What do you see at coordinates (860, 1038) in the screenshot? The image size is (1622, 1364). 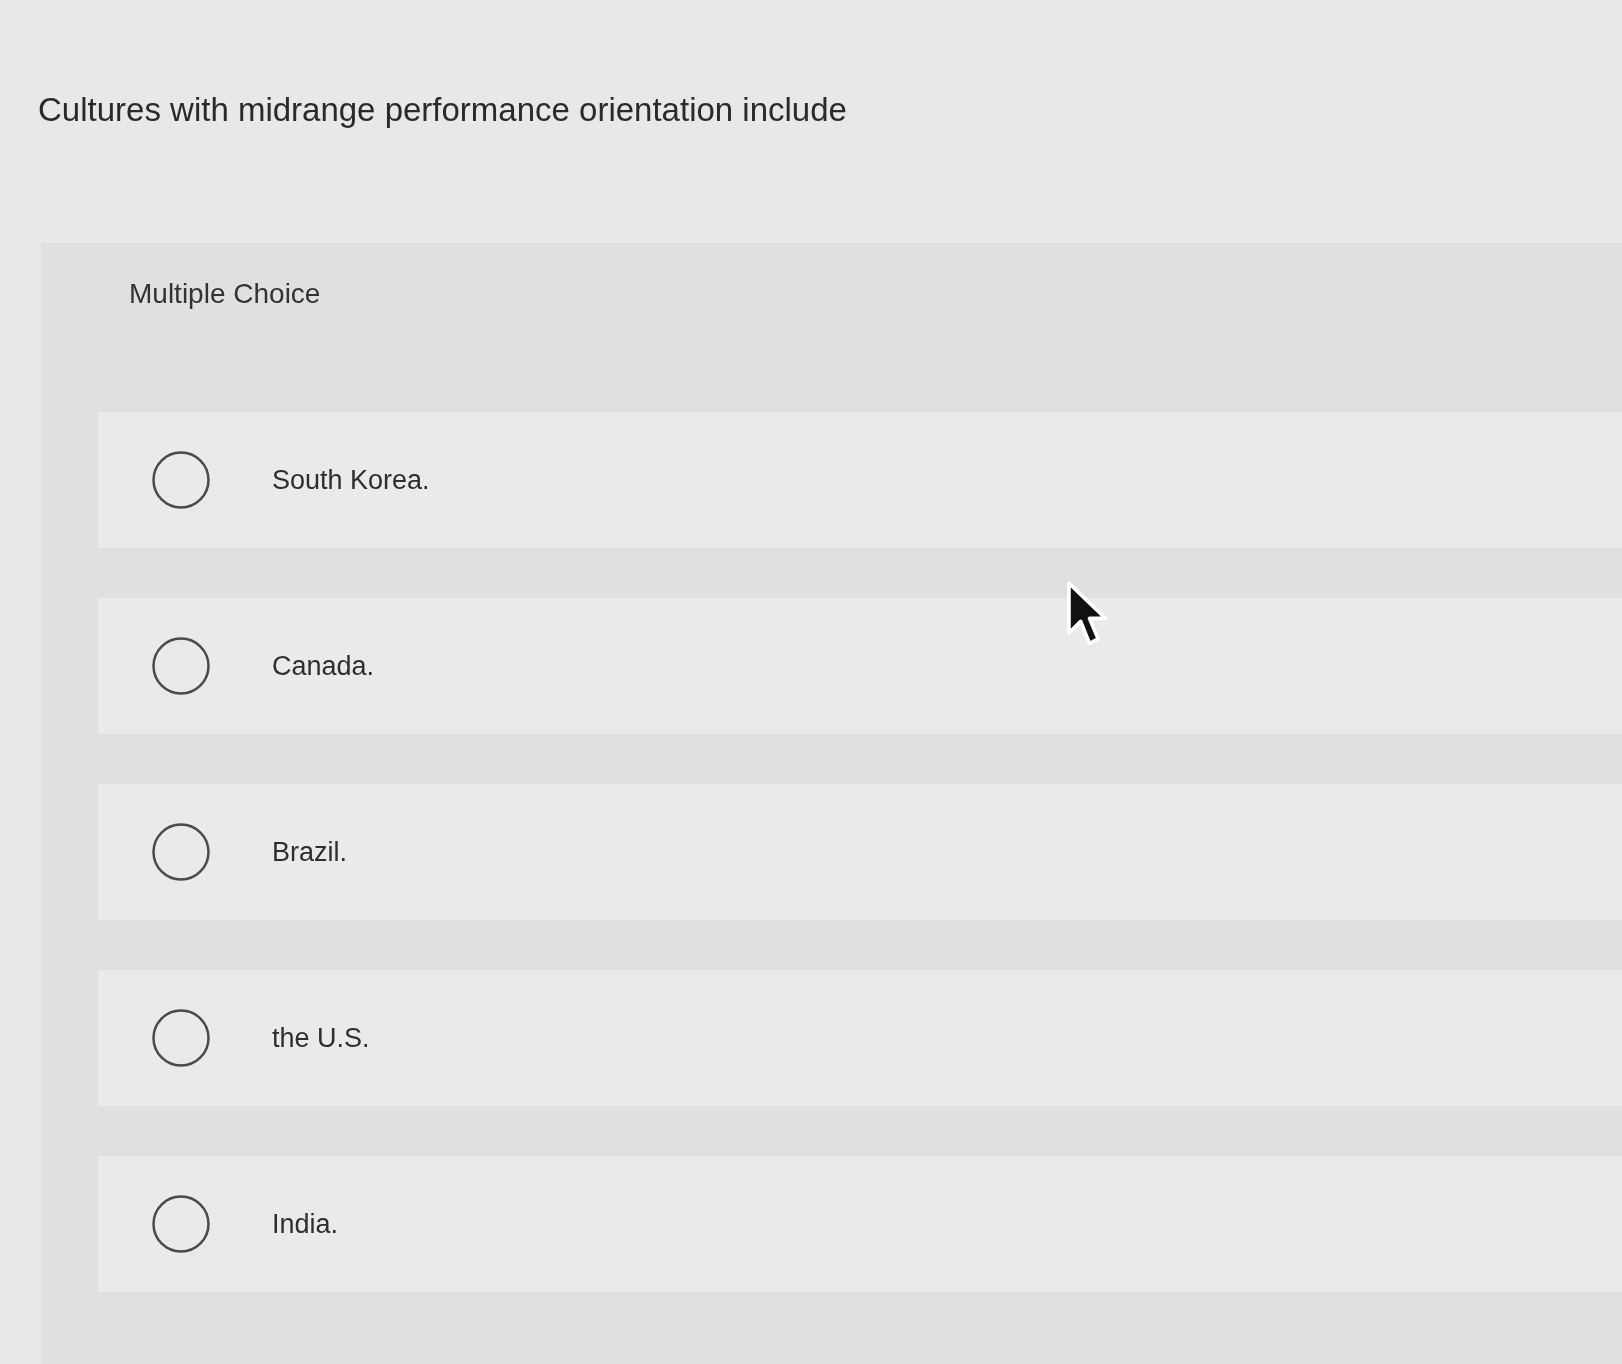 I see `answer-option: the U.S.` at bounding box center [860, 1038].